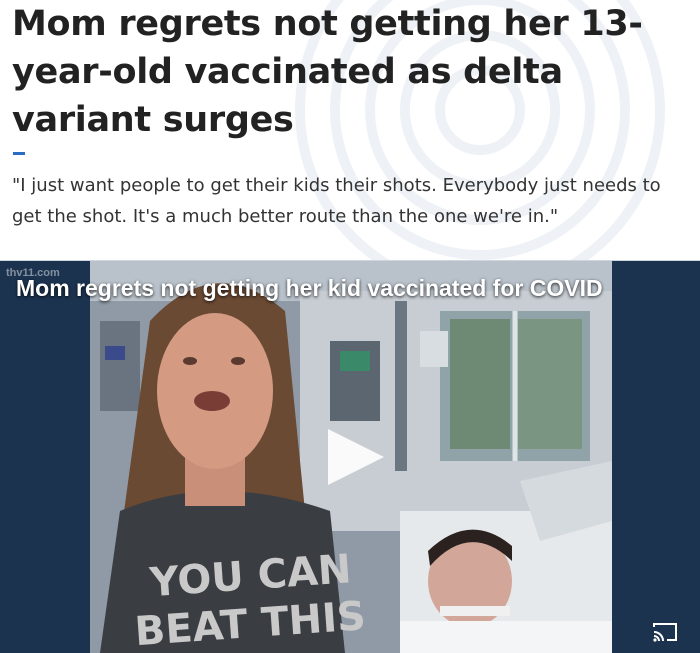  Describe the element at coordinates (665, 632) in the screenshot. I see `cast-icon` at that location.